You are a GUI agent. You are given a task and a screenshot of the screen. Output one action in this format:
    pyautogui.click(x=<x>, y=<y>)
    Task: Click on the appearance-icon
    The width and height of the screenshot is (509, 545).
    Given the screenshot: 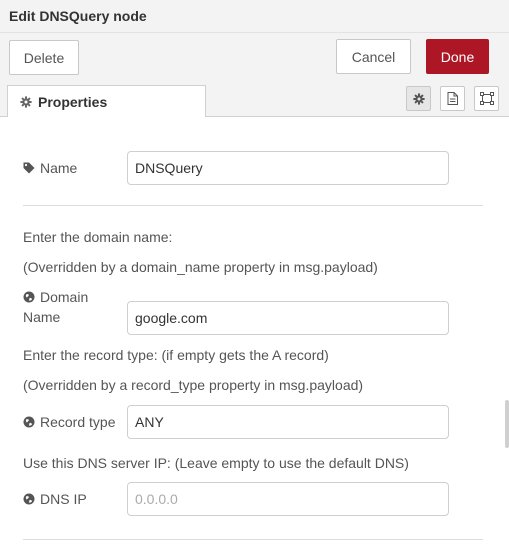 What is the action you would take?
    pyautogui.click(x=486, y=98)
    